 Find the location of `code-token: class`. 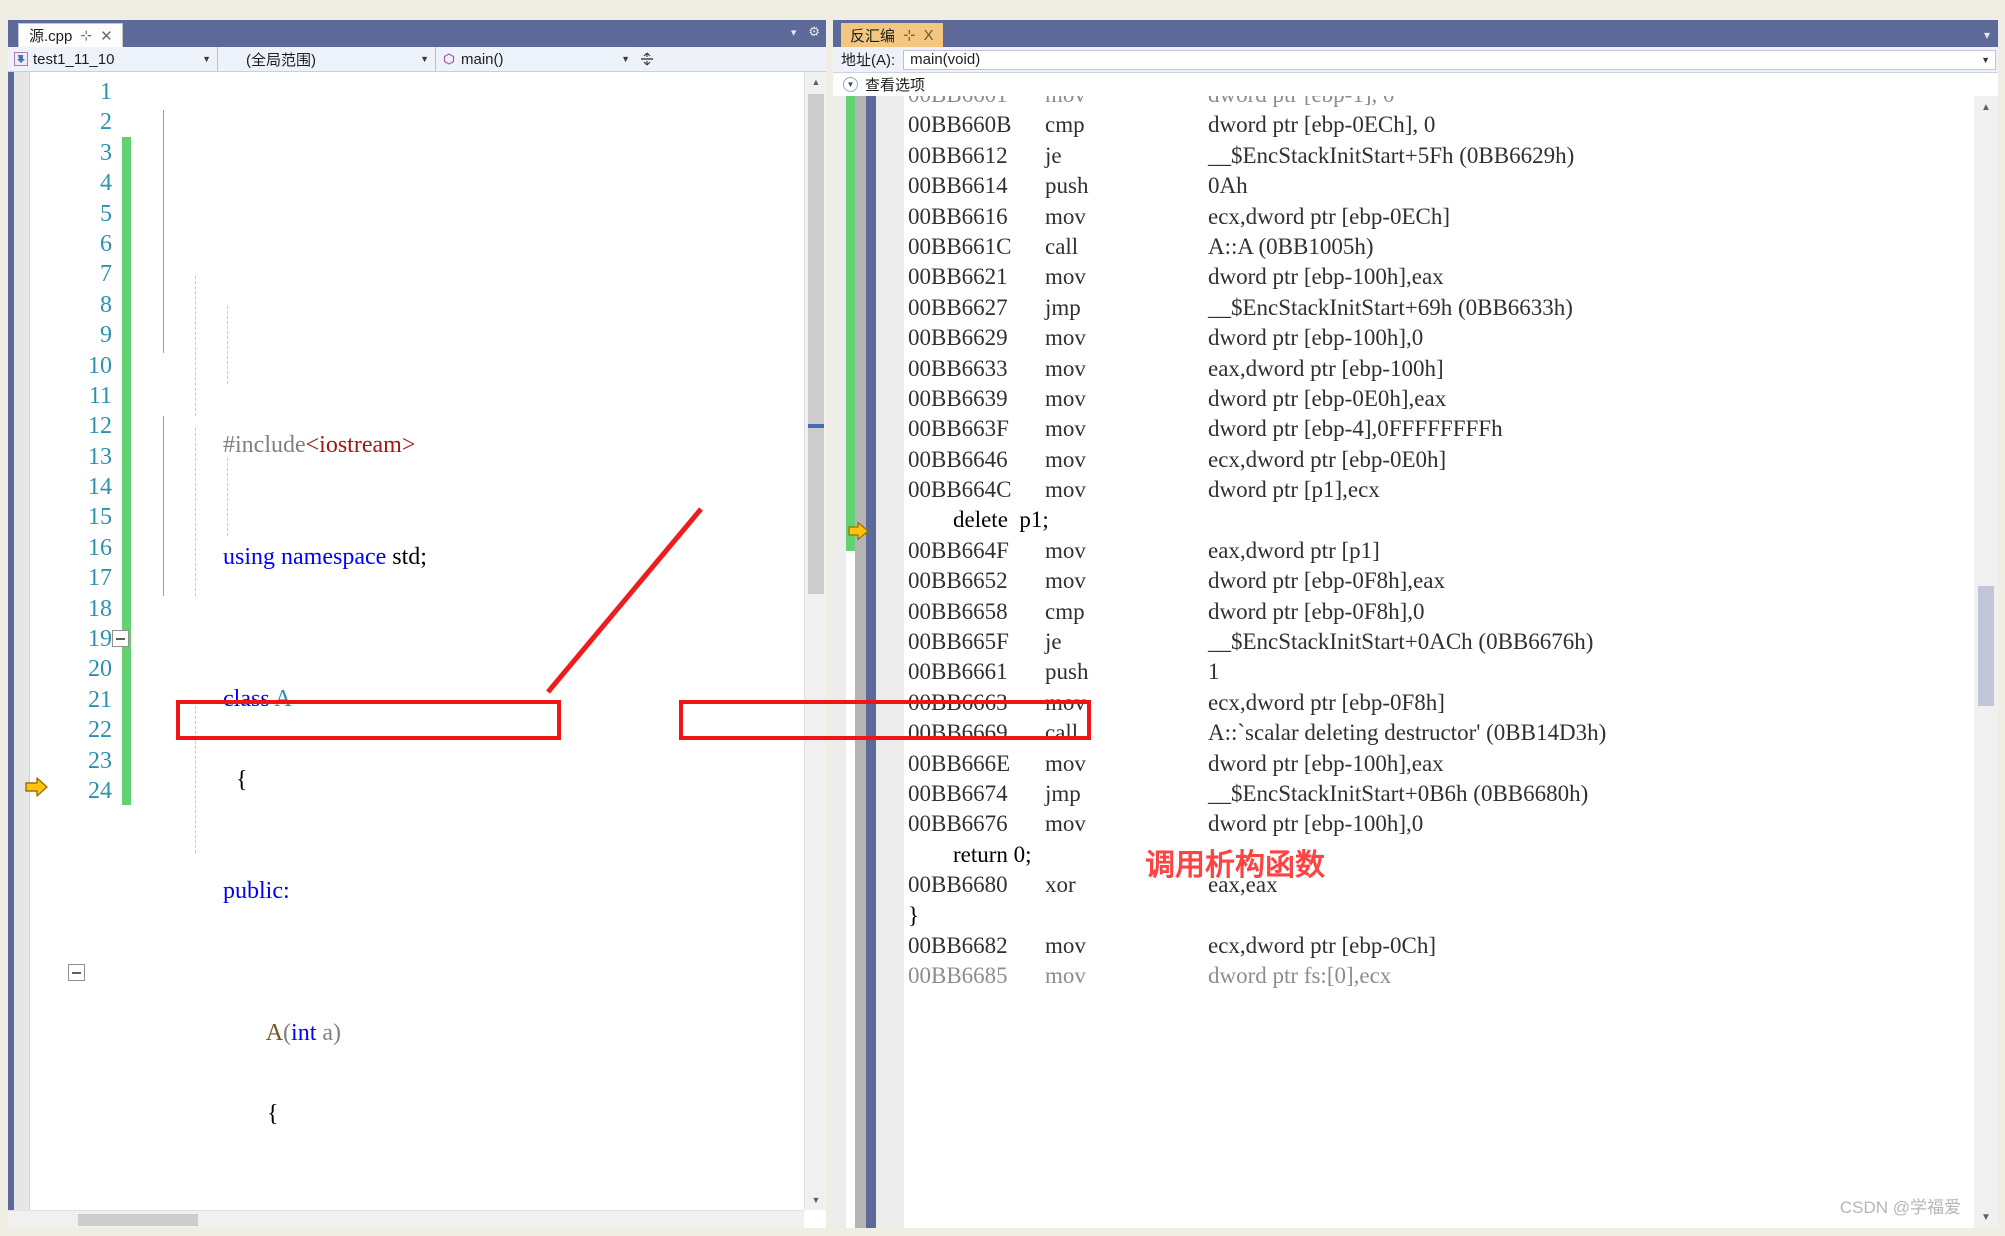

code-token: class is located at coordinates (246, 698).